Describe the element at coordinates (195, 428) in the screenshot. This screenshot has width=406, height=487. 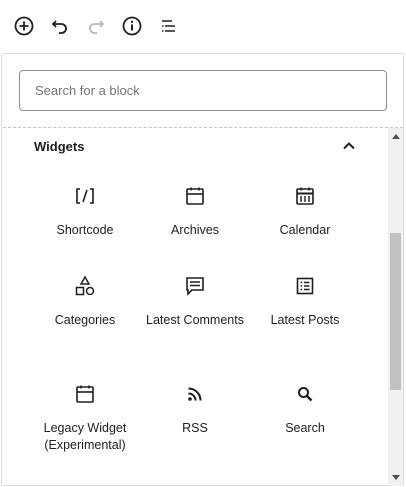
I see `block-label: RSS` at that location.